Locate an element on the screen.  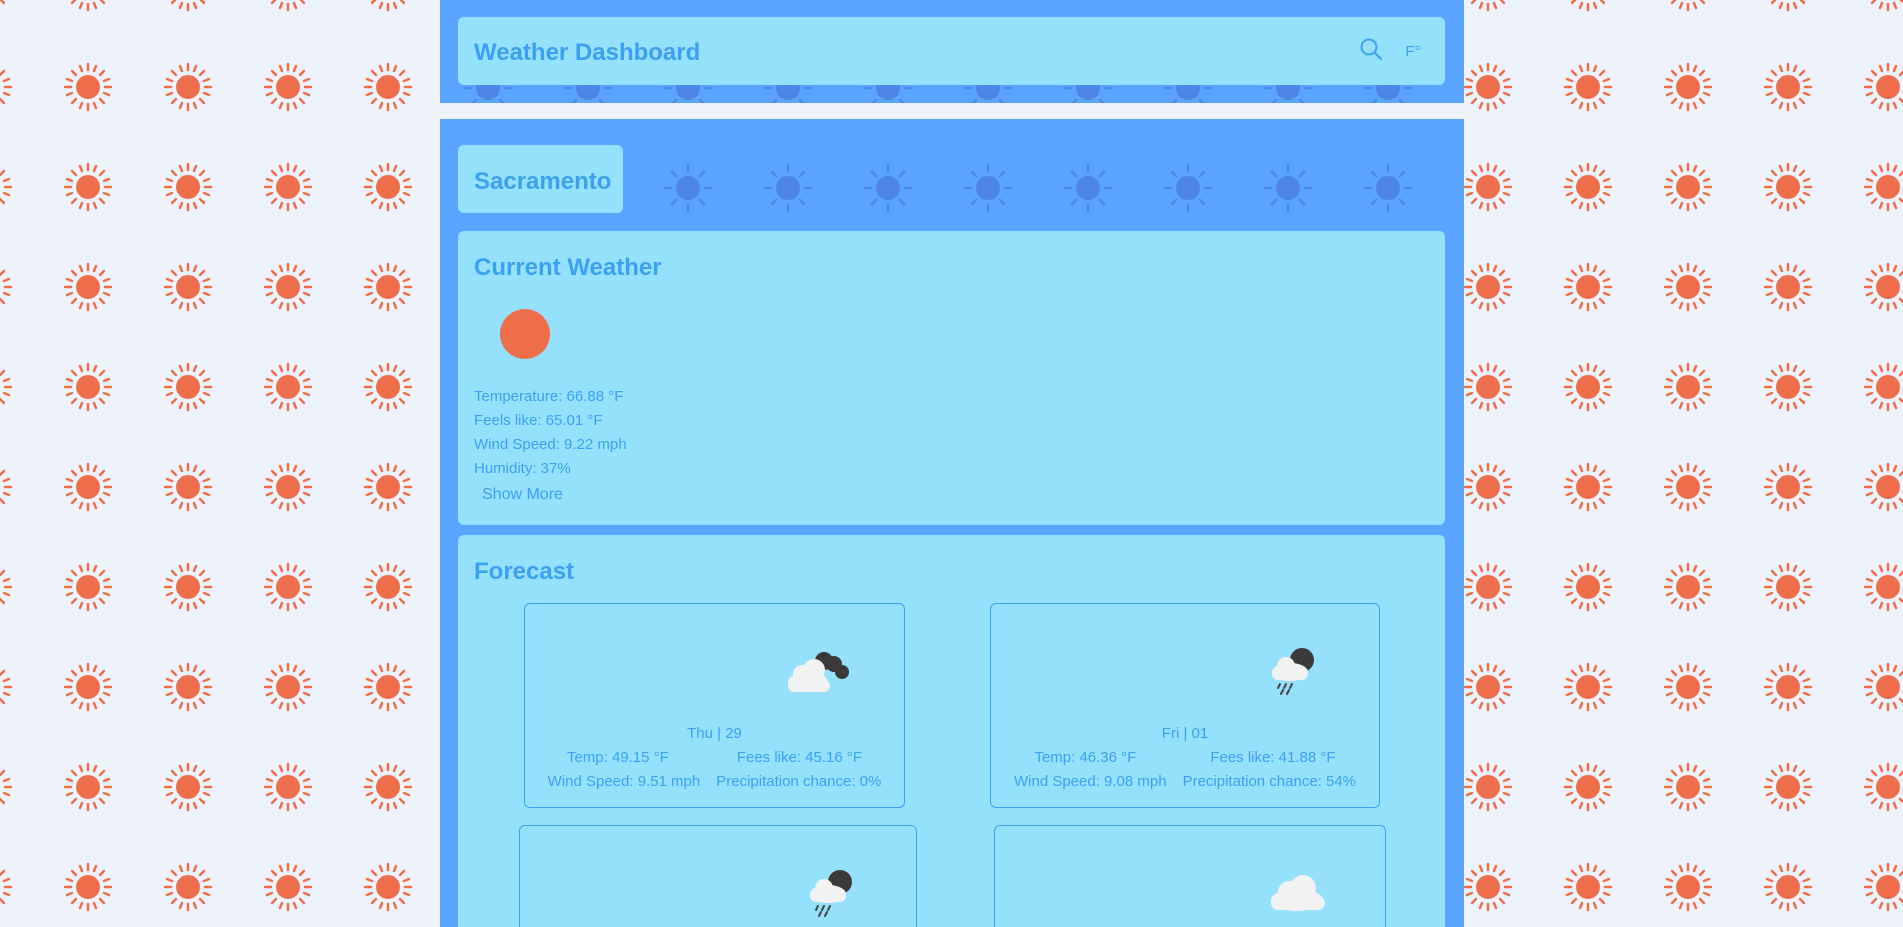
city-tab-sacramento: Sacramento is located at coordinates (540, 179).